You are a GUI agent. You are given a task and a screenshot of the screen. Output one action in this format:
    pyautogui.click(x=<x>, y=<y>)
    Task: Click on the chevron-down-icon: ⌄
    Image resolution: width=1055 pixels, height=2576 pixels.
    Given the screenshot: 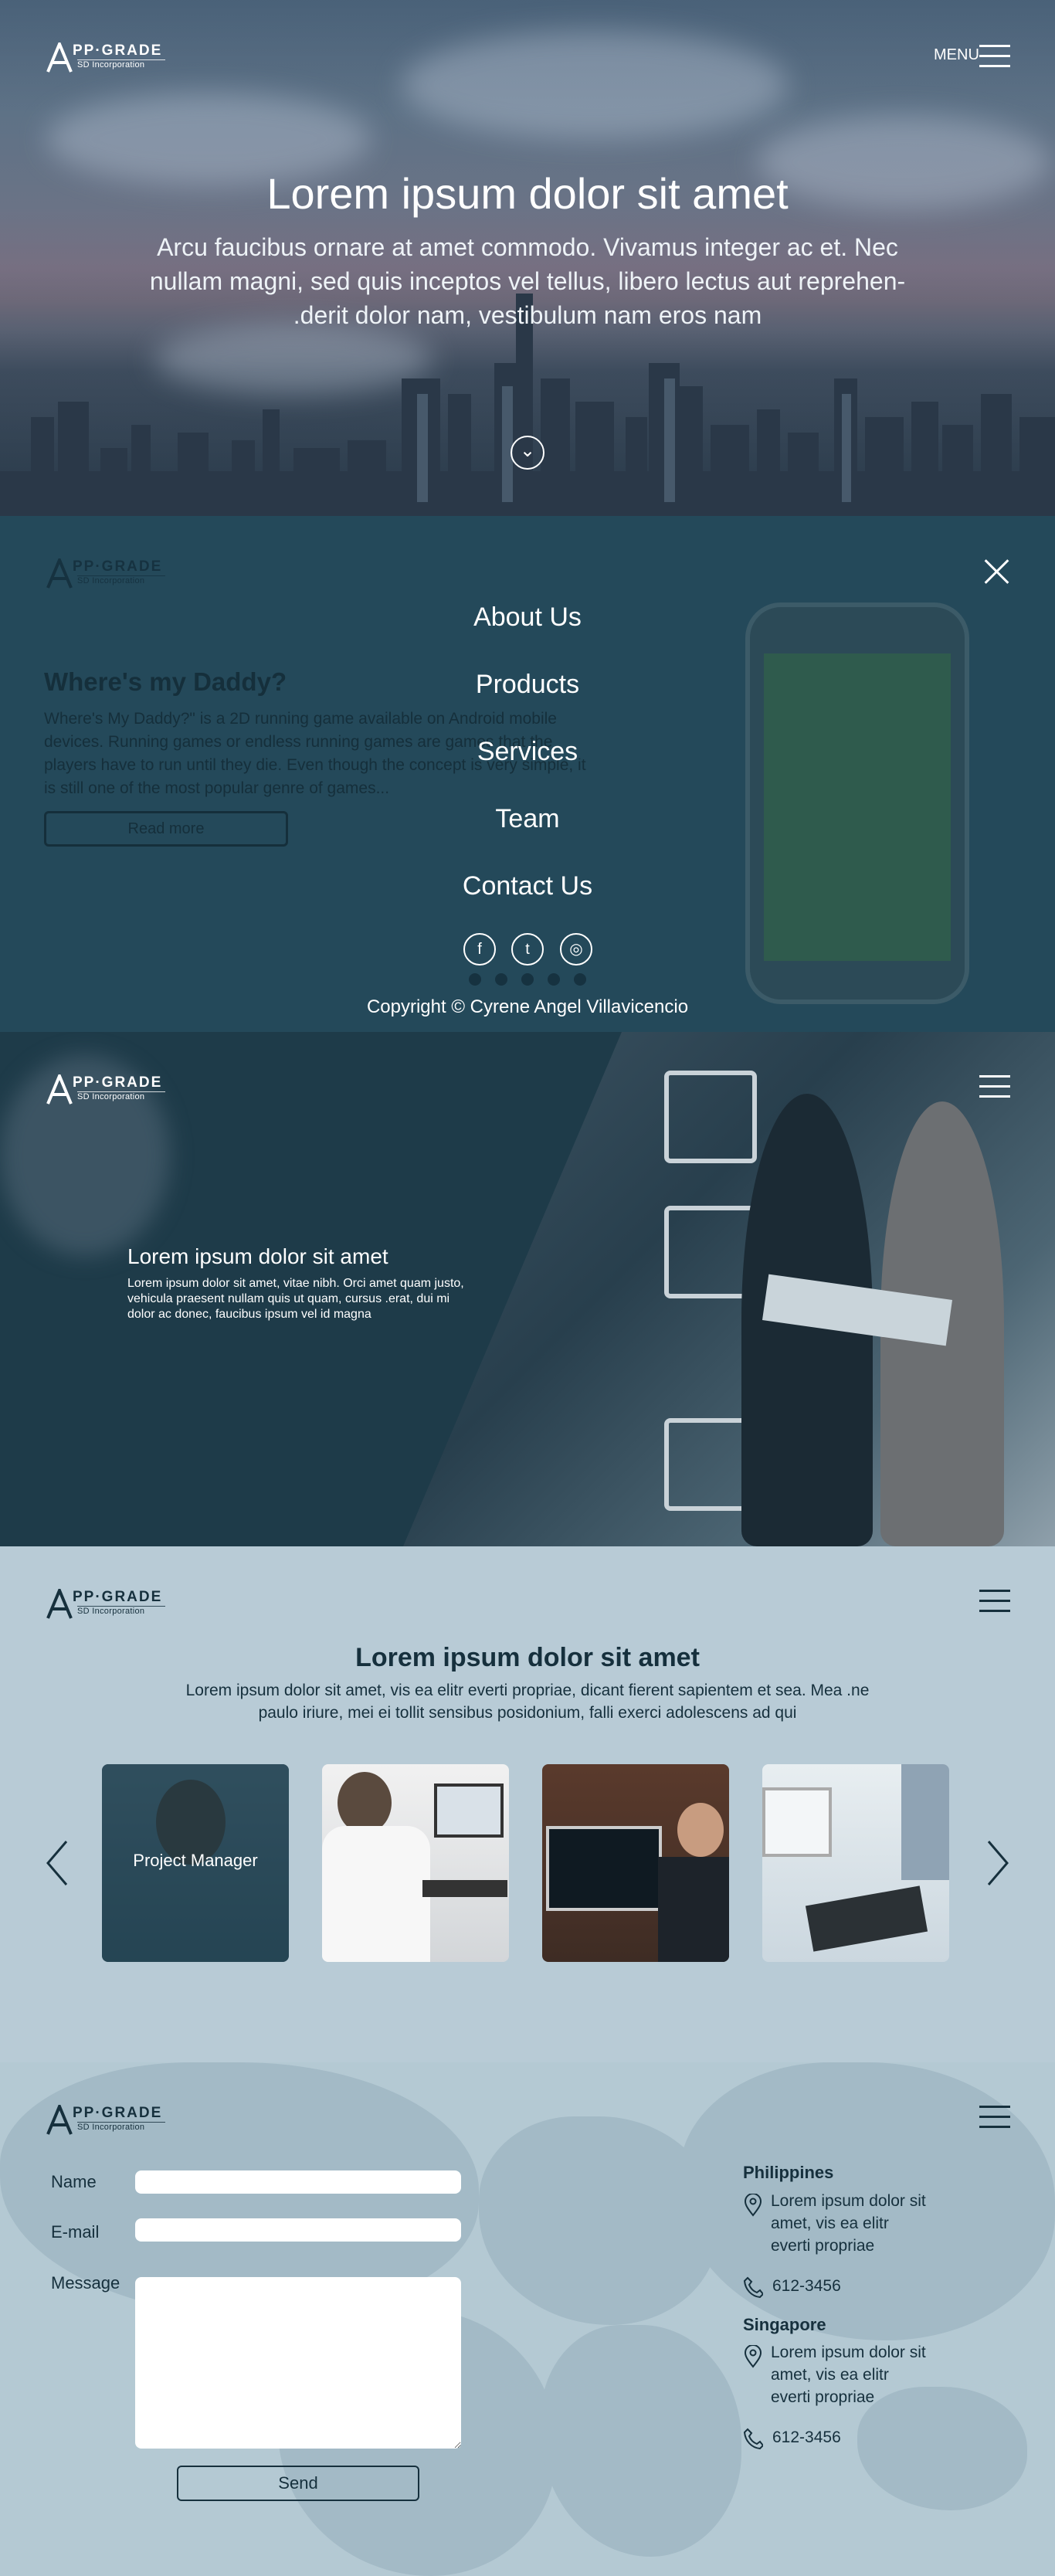 What is the action you would take?
    pyautogui.click(x=528, y=451)
    